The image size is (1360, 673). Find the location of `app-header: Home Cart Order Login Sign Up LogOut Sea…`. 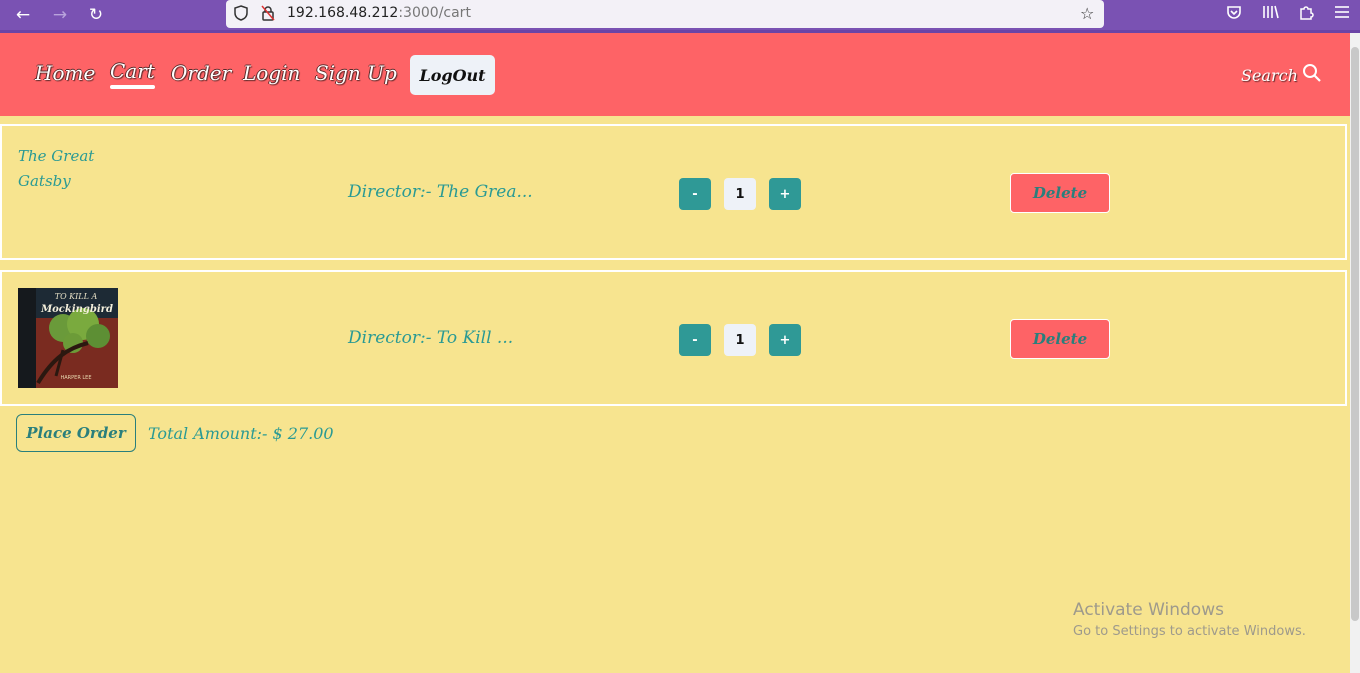

app-header: Home Cart Order Login Sign Up LogOut Sea… is located at coordinates (675, 74).